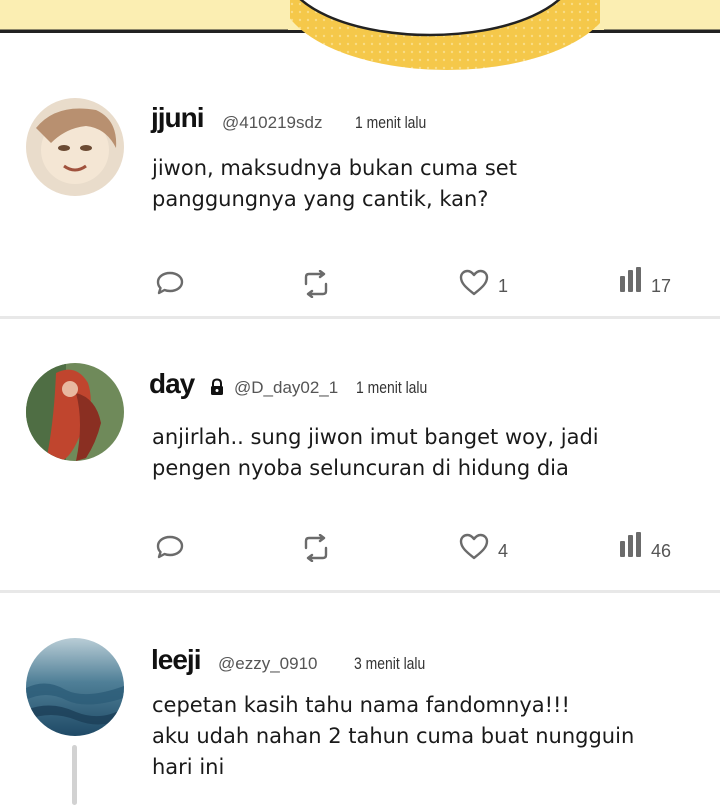 Image resolution: width=720 pixels, height=805 pixels. I want to click on author-name: leeji, so click(176, 660).